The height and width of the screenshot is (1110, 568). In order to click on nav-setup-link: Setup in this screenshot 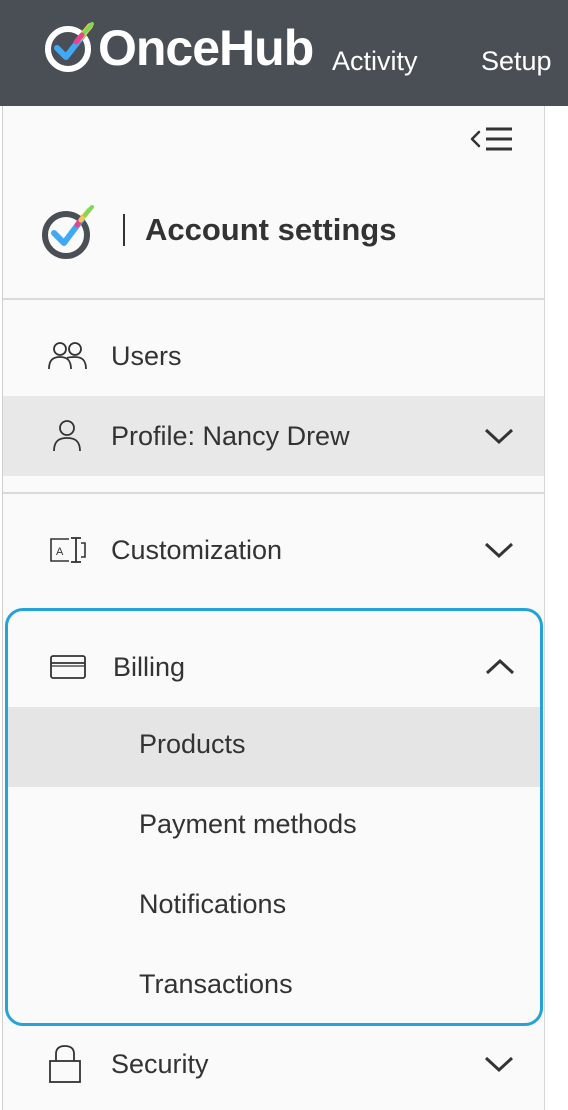, I will do `click(516, 61)`.